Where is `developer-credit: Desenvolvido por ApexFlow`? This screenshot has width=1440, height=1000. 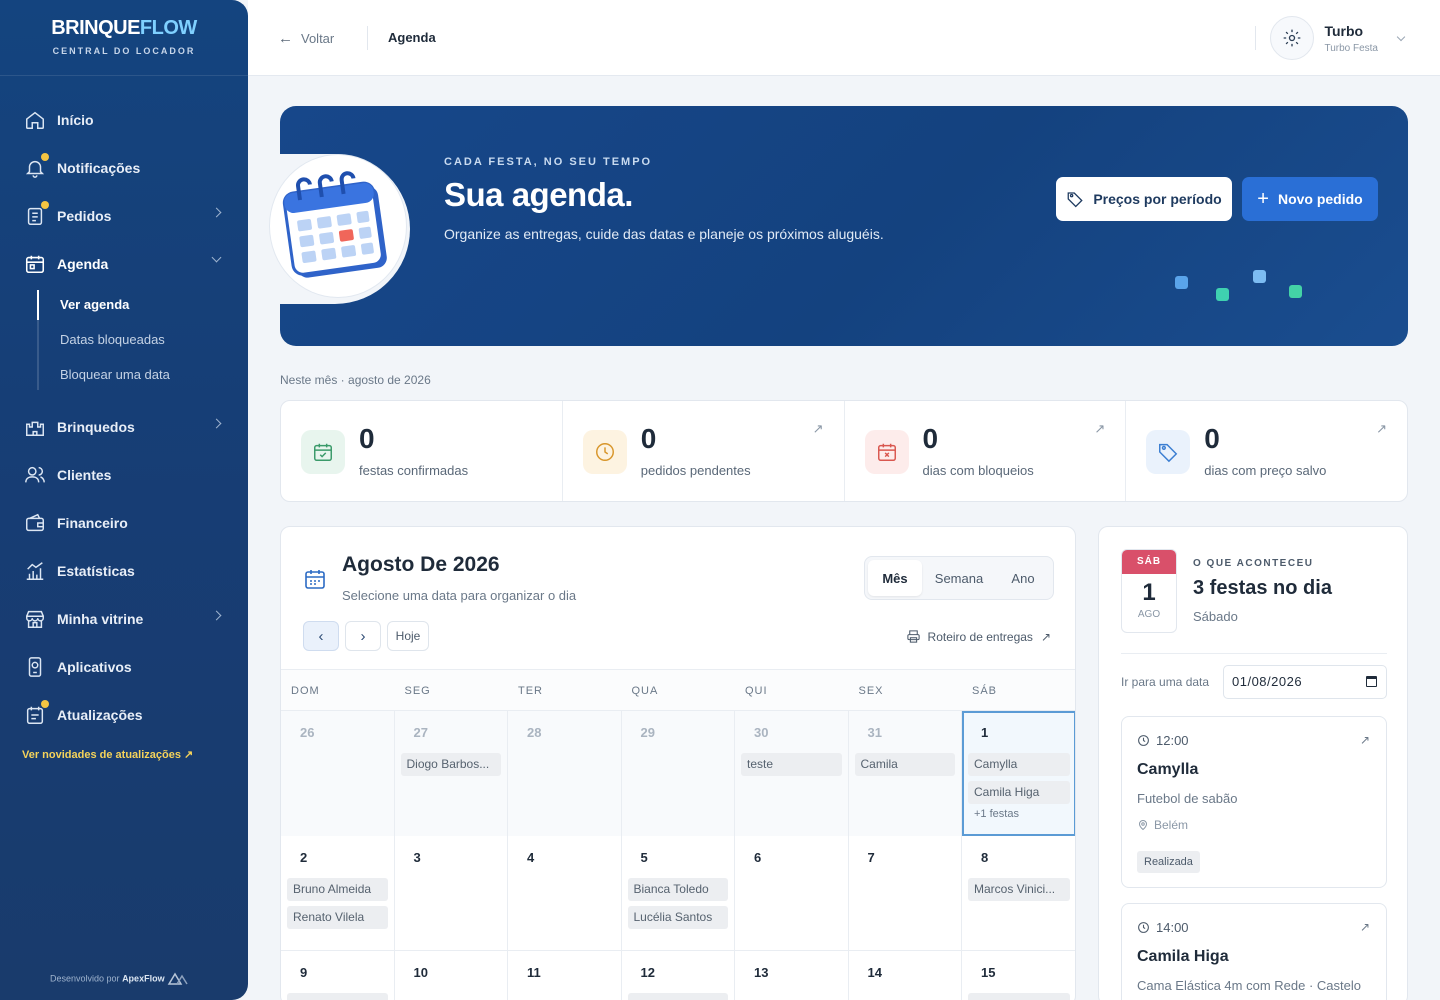
developer-credit: Desenvolvido por ApexFlow is located at coordinates (119, 979).